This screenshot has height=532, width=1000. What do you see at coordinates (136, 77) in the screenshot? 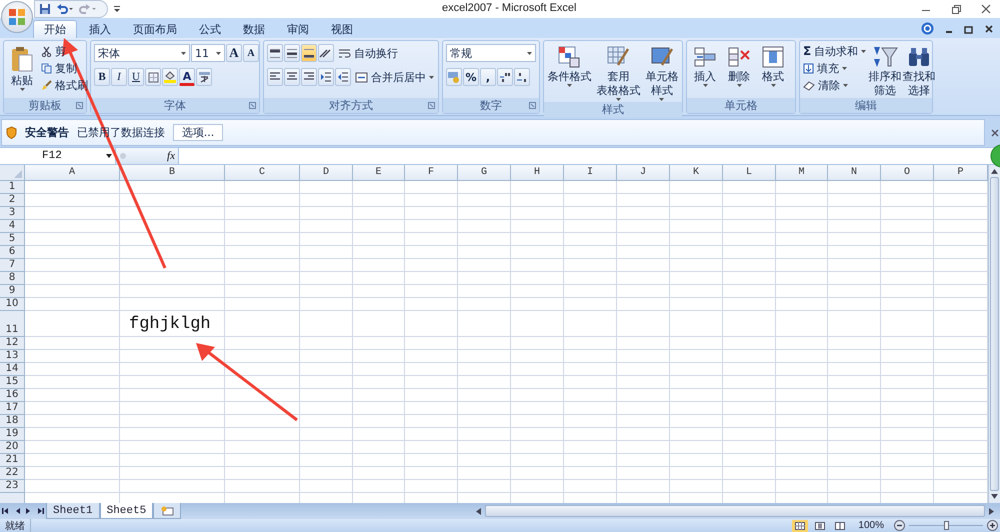
I see `font-style-button: U` at bounding box center [136, 77].